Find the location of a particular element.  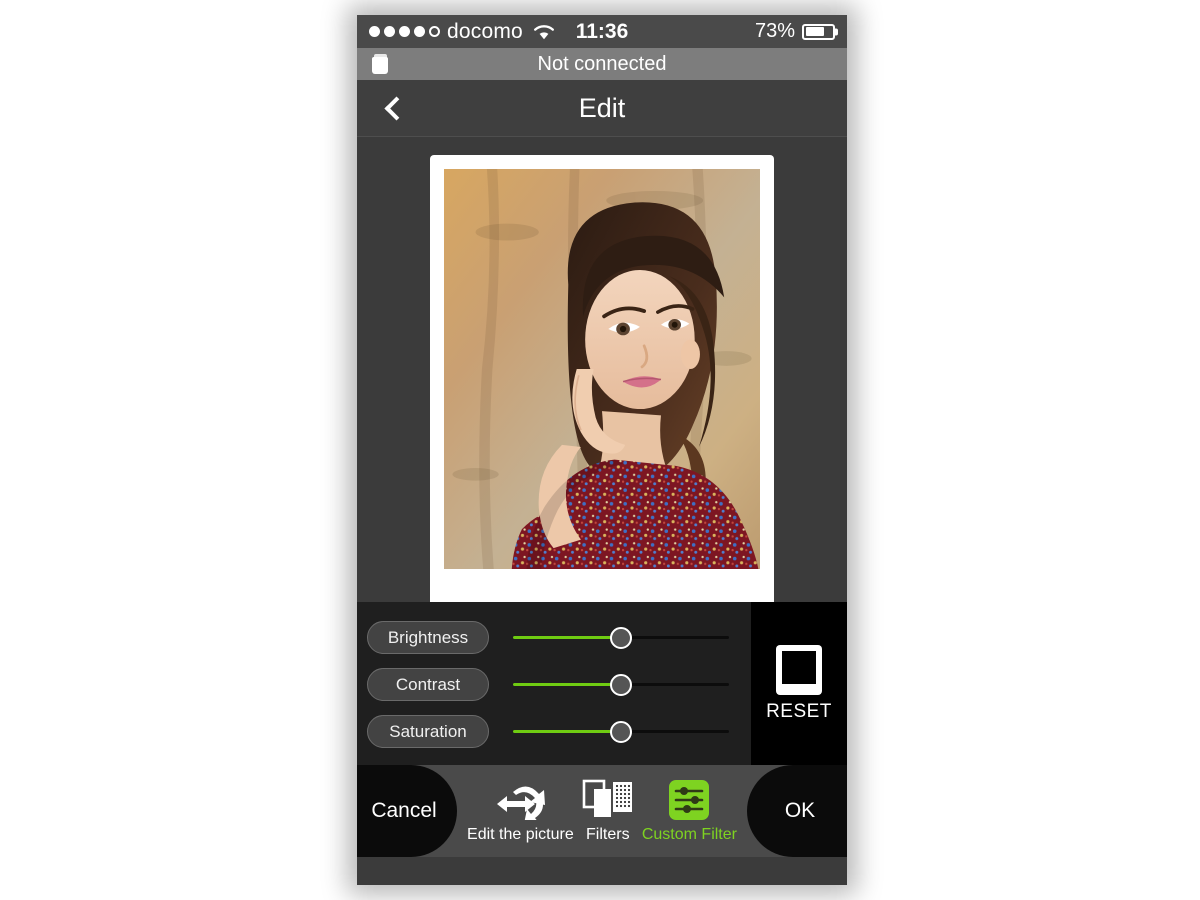

battery-percent-label: 73% is located at coordinates (774, 31).